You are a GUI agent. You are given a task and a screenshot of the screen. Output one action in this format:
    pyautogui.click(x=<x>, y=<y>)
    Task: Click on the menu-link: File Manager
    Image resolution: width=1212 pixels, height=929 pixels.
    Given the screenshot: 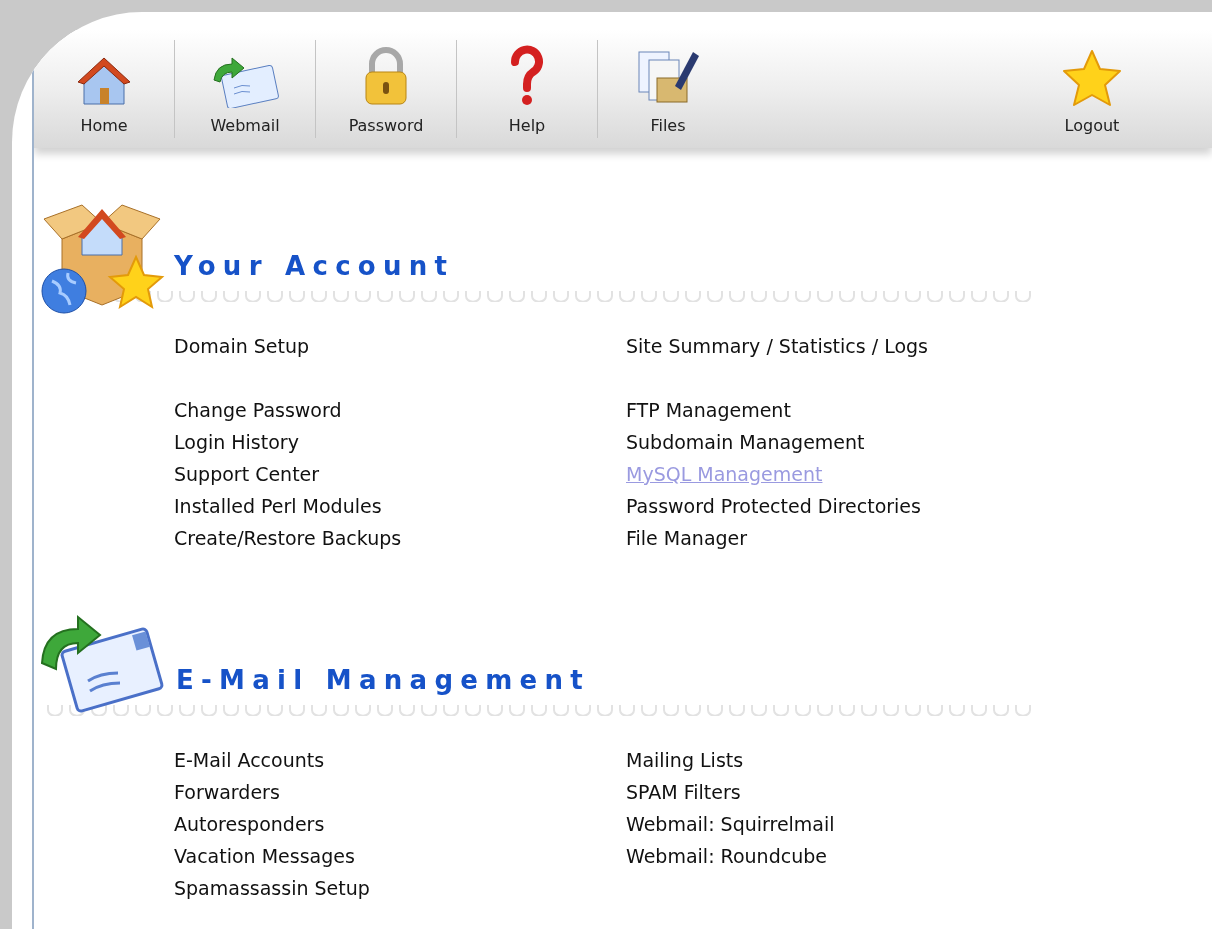 What is the action you would take?
    pyautogui.click(x=687, y=538)
    